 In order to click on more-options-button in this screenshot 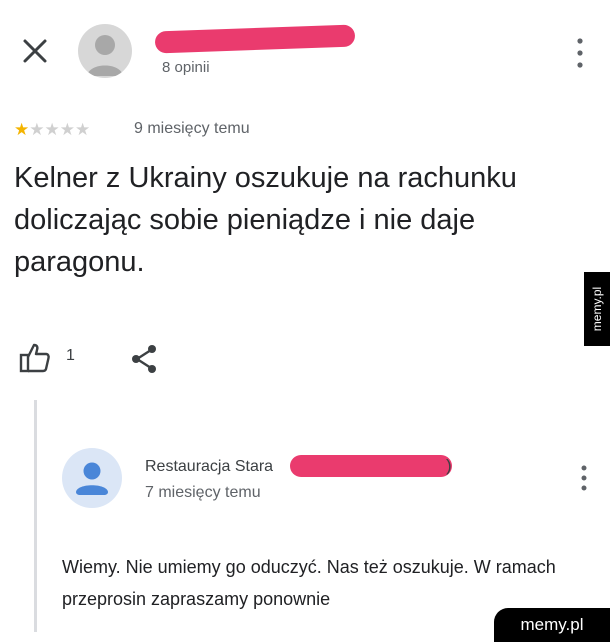, I will do `click(580, 53)`.